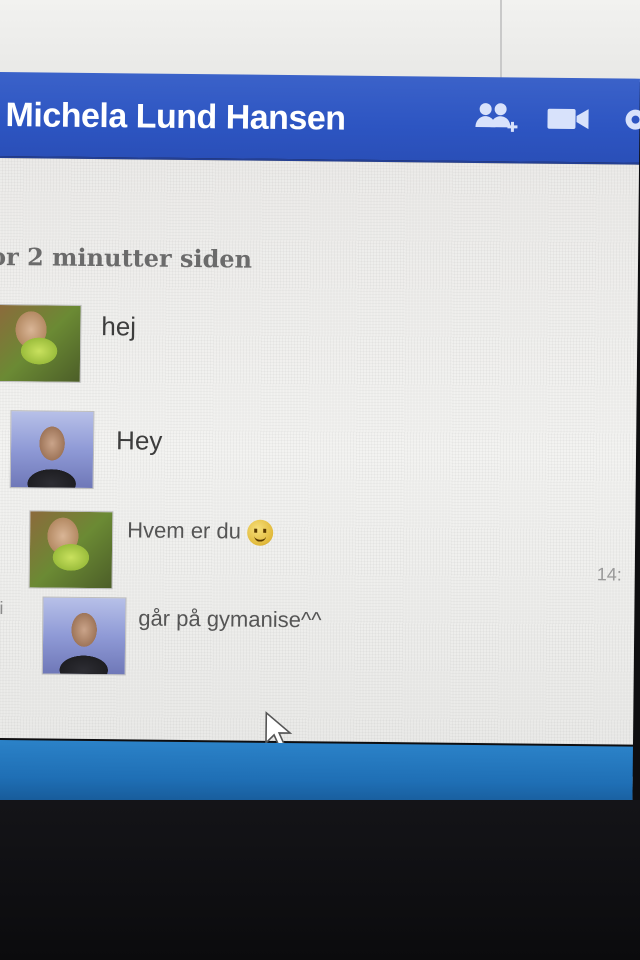  What do you see at coordinates (2, 608) in the screenshot?
I see `cropped-text: vi` at bounding box center [2, 608].